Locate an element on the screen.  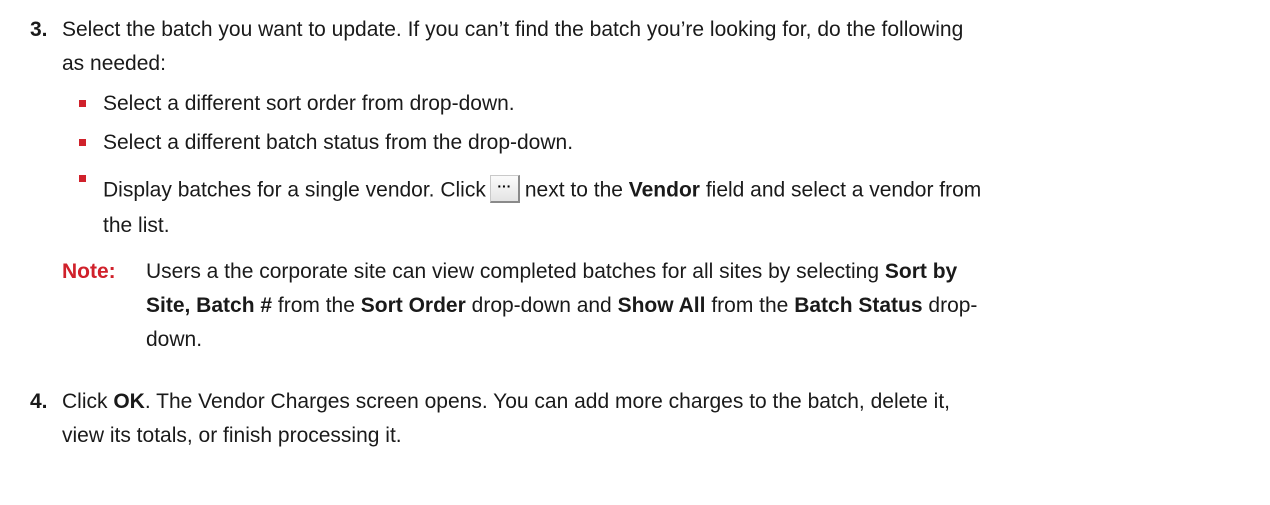
ok-label: OK is located at coordinates (129, 401).